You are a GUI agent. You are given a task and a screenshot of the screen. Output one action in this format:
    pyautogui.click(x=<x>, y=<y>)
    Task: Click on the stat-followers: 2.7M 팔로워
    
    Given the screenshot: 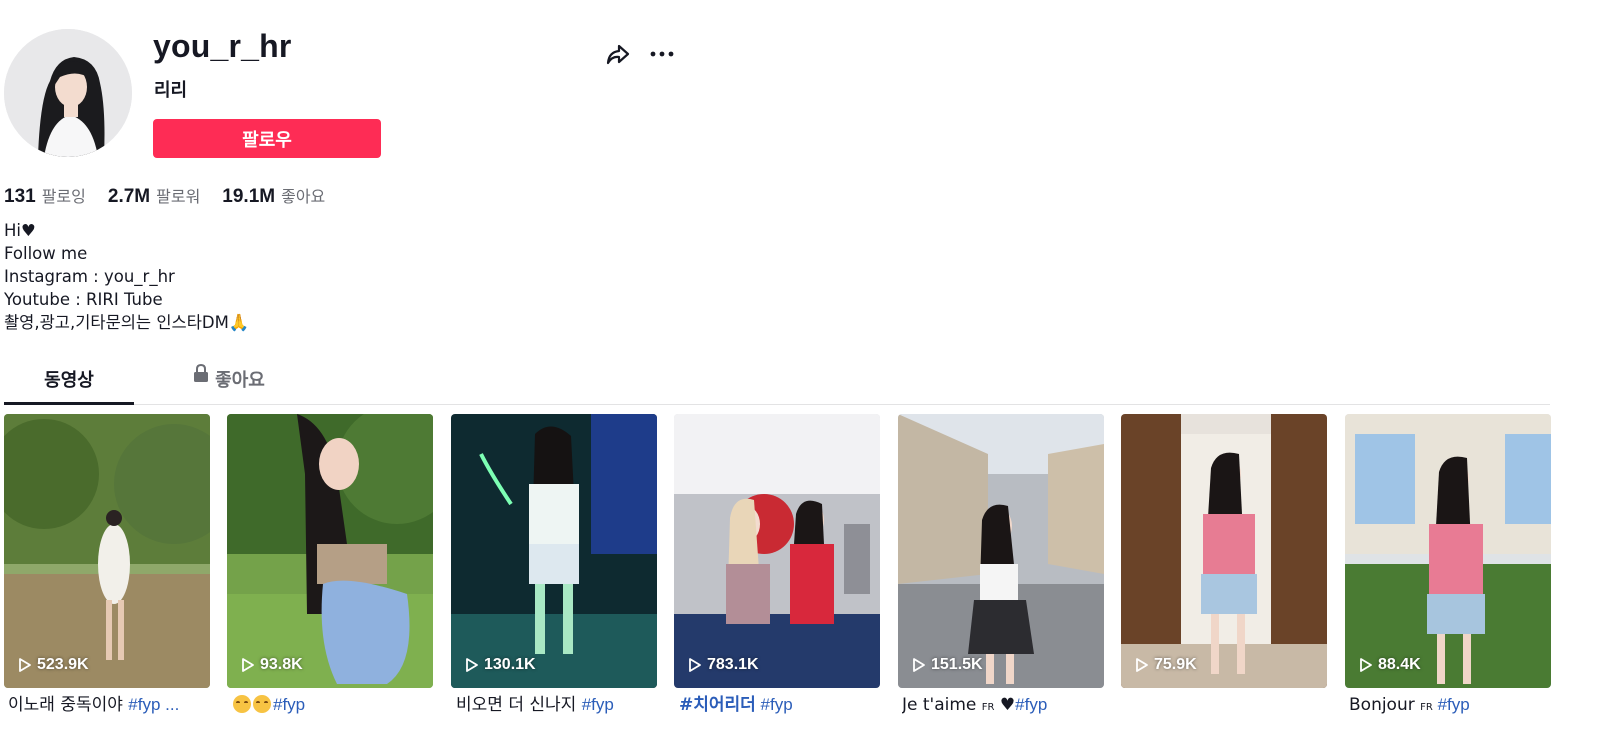 What is the action you would take?
    pyautogui.click(x=154, y=195)
    